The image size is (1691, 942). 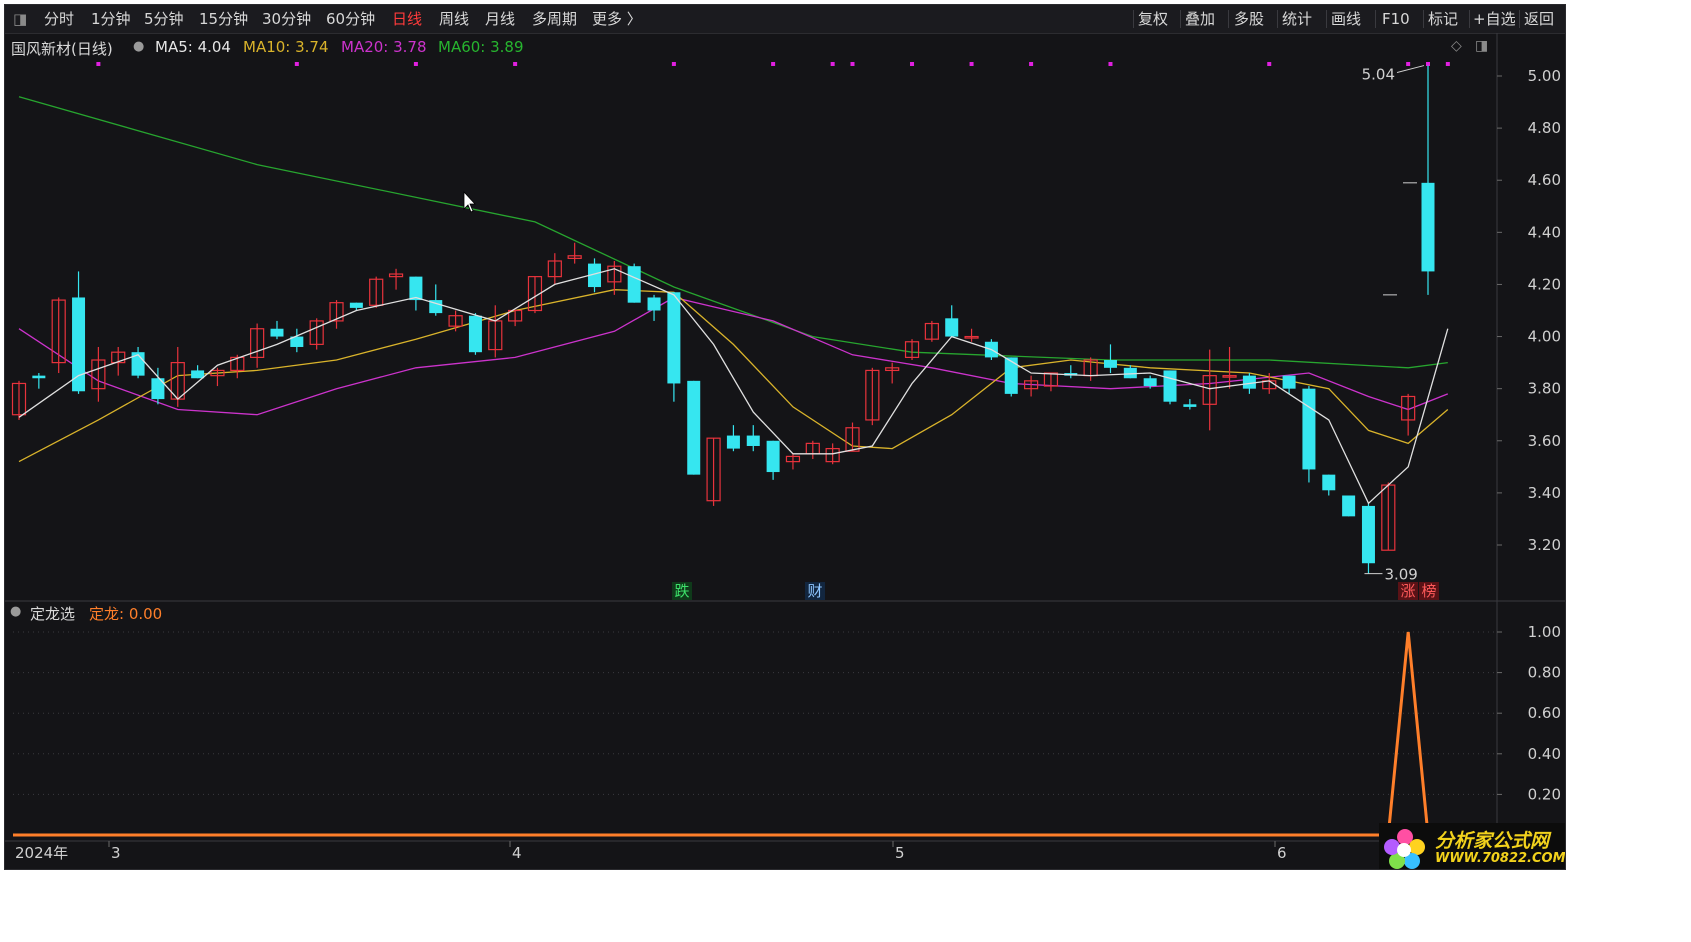 I want to click on time-axis-label: 3, so click(x=116, y=853).